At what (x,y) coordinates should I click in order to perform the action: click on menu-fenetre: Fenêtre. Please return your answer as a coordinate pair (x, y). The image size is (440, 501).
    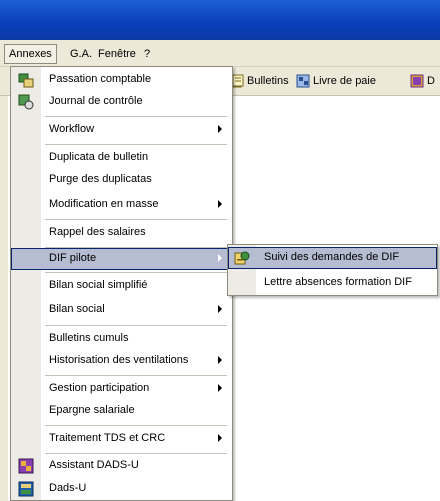
    Looking at the image, I should click on (117, 54).